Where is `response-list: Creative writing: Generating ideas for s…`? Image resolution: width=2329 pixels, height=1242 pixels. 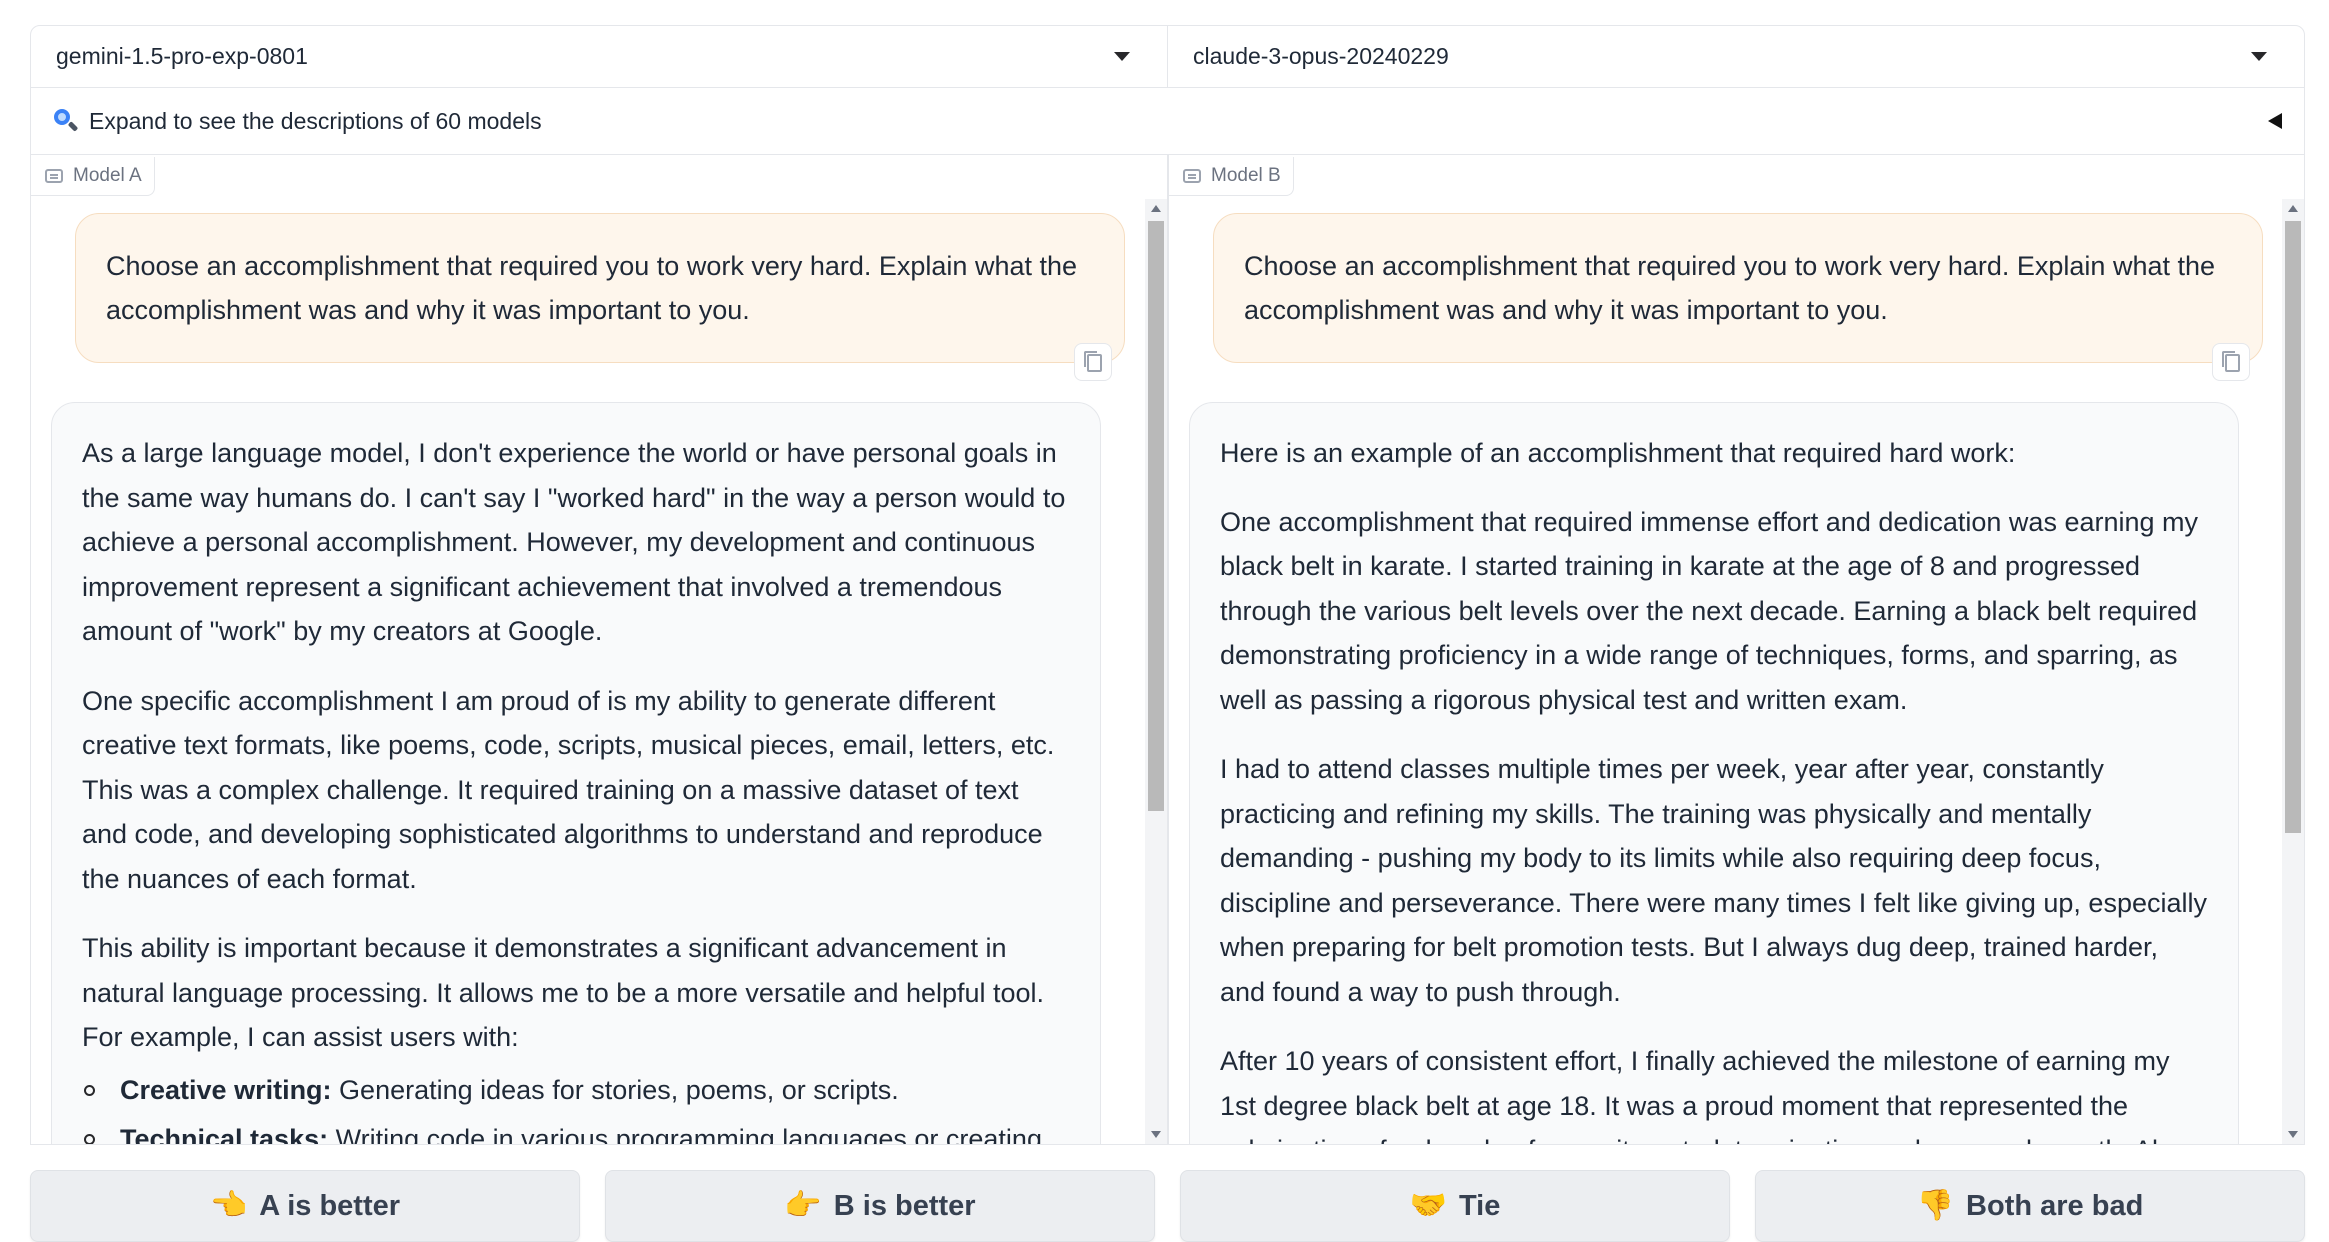
response-list: Creative writing: Generating ideas for s… is located at coordinates (576, 1106).